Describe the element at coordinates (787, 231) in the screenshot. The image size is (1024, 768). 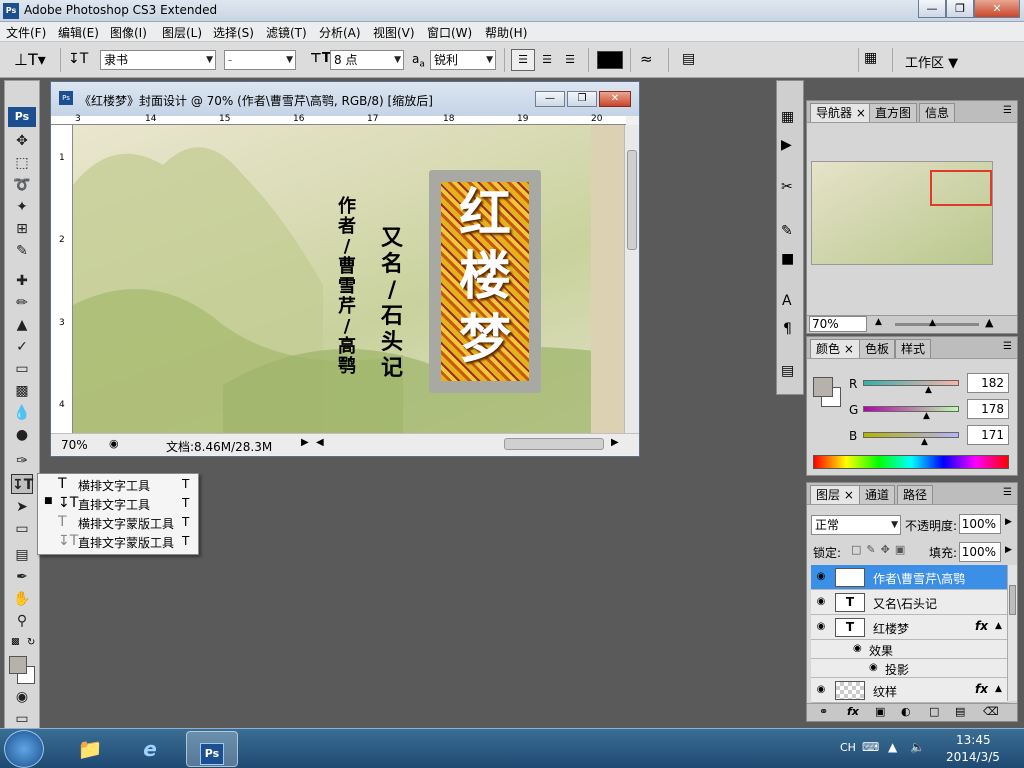
I see `brushes-panel-icon: ✎` at that location.